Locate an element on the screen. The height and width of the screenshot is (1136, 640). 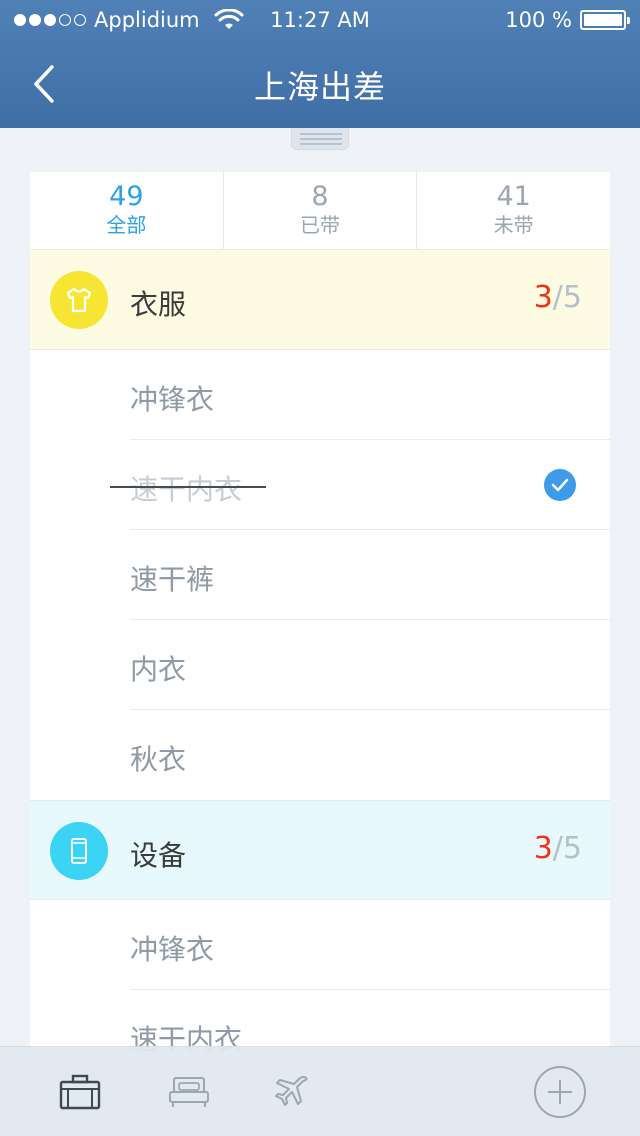
status-right: 100 % is located at coordinates (567, 20).